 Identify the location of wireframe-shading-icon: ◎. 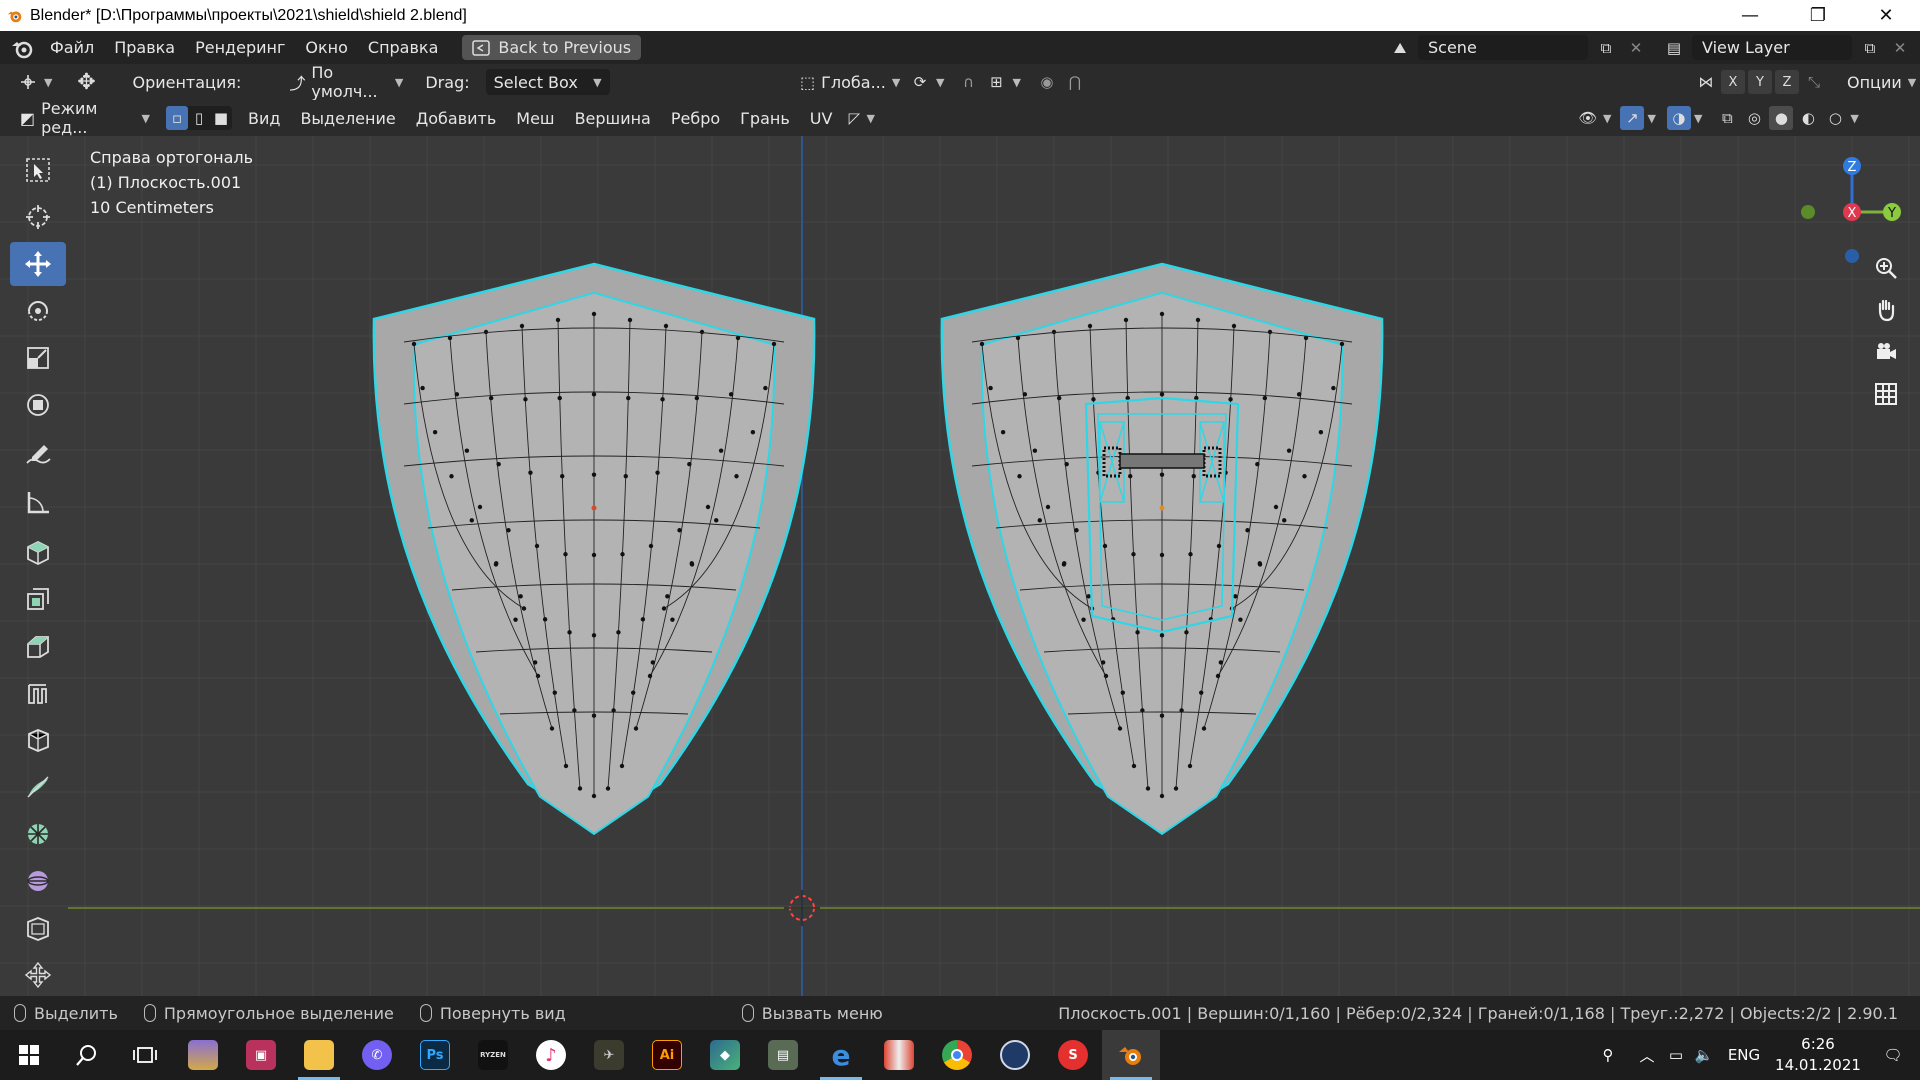
(1754, 118).